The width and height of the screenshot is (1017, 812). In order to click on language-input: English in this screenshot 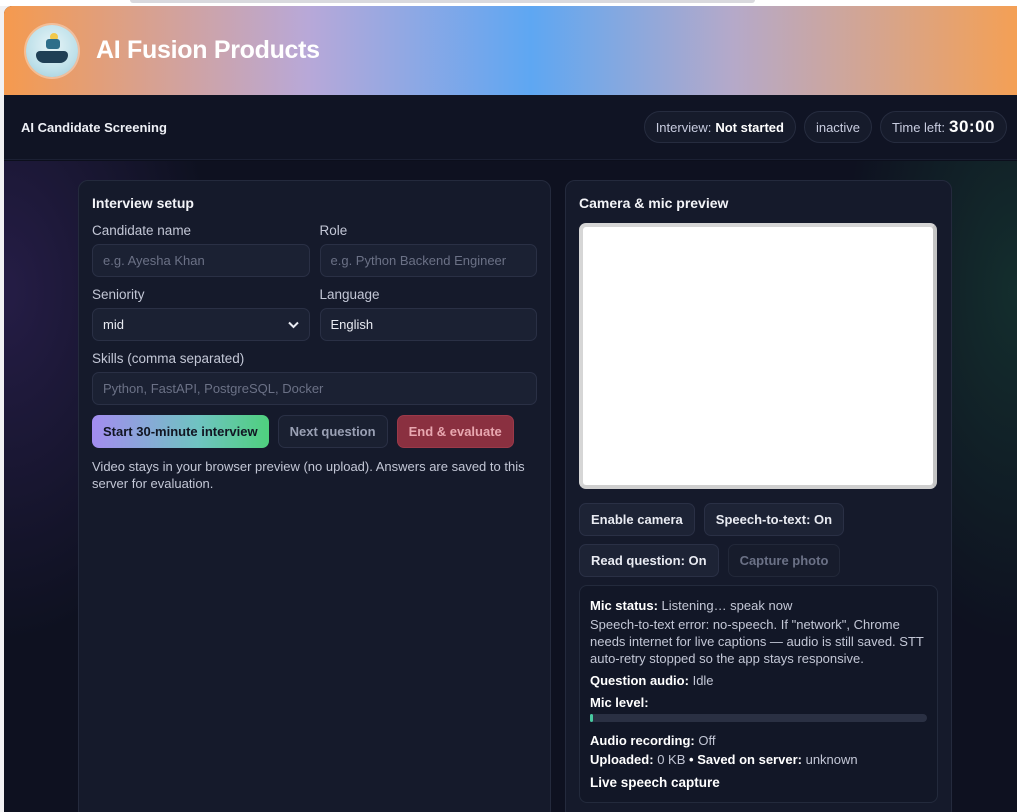, I will do `click(428, 324)`.